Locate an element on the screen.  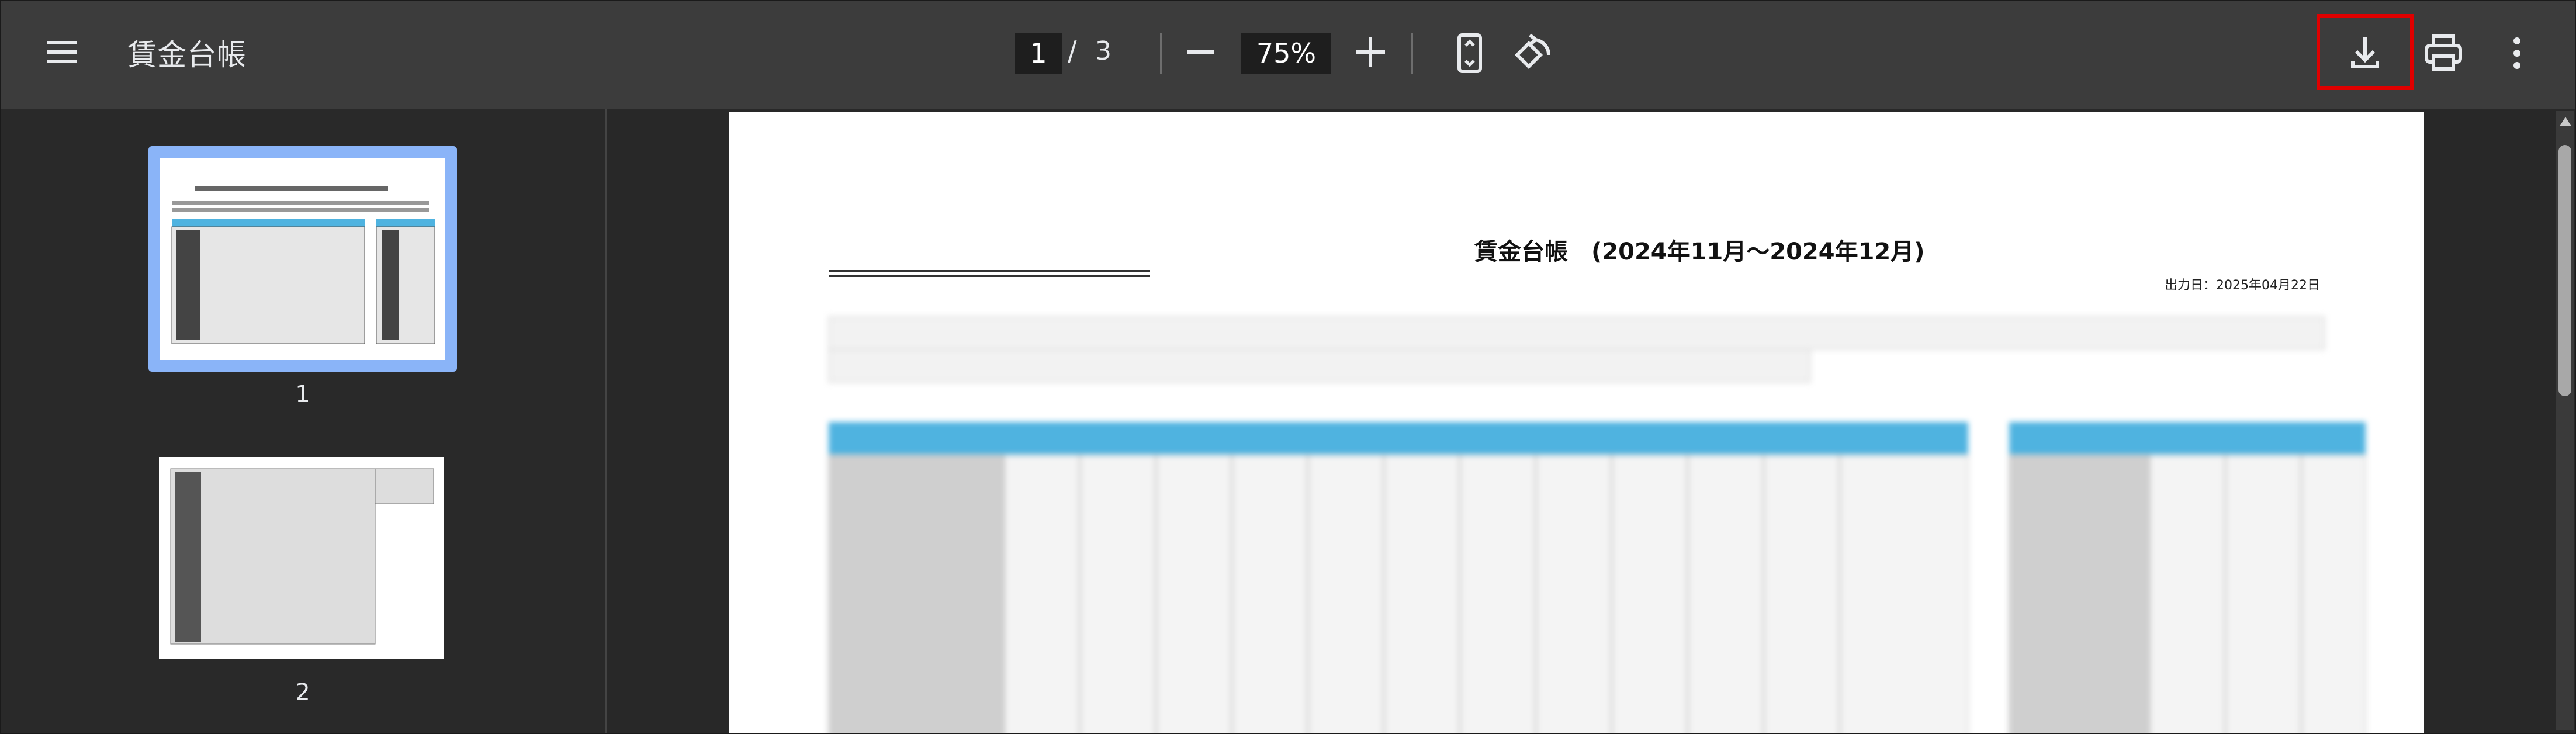
scrollbar-thumb is located at coordinates (2564, 270).